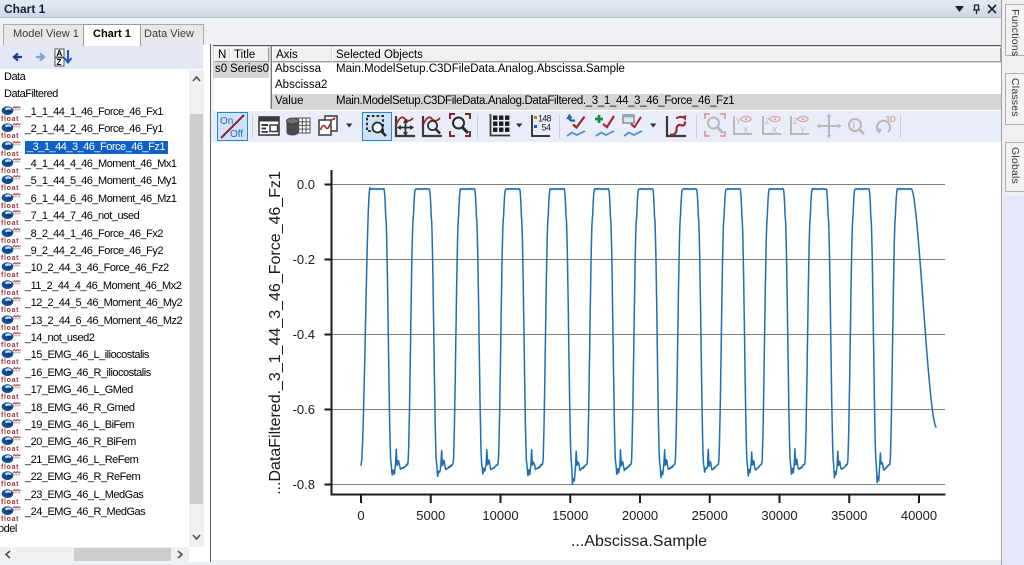  What do you see at coordinates (306, 184) in the screenshot?
I see `svg-text: 0.0` at bounding box center [306, 184].